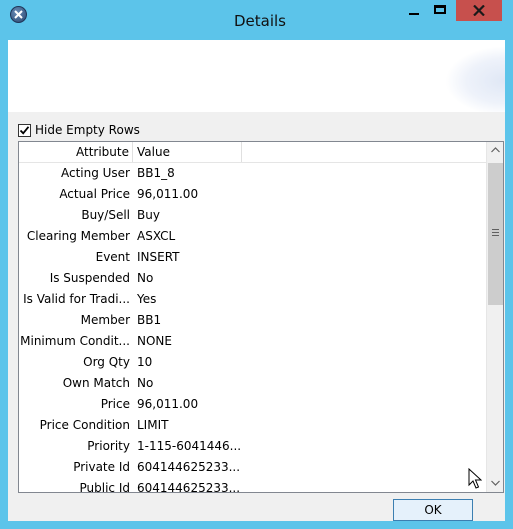  Describe the element at coordinates (158, 257) in the screenshot. I see `value-cell: INSERT` at that location.